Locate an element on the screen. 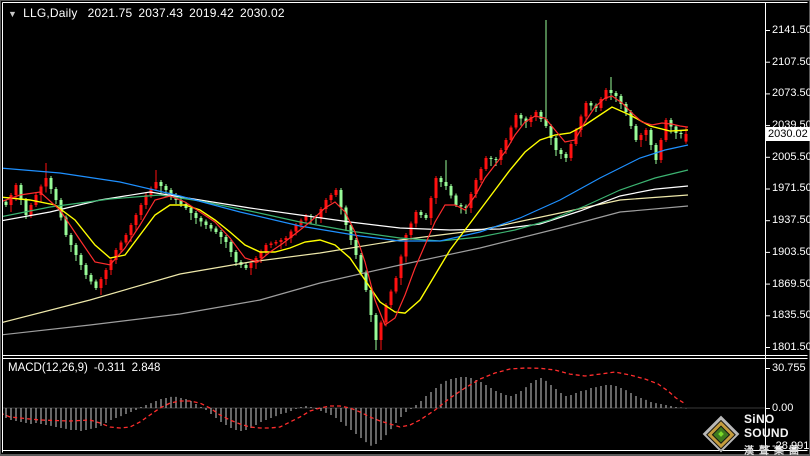 This screenshot has height=456, width=810. price-axis-label: 1801.50 is located at coordinates (791, 346).